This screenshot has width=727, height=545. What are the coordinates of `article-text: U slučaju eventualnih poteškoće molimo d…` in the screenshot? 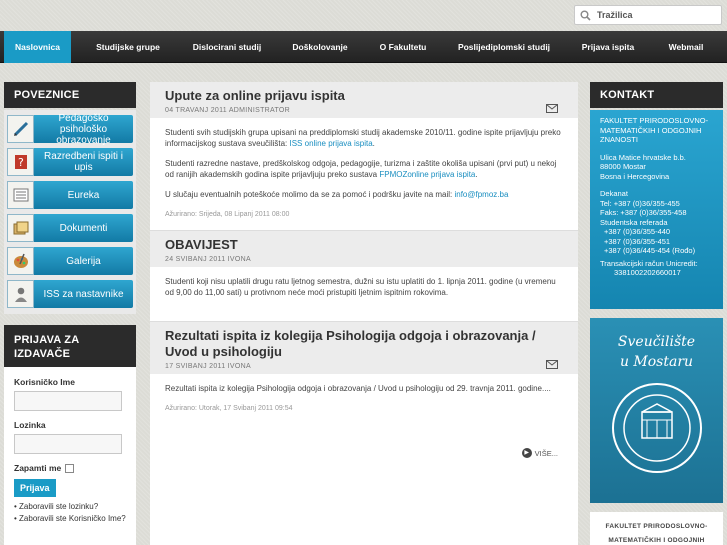 It's located at (310, 194).